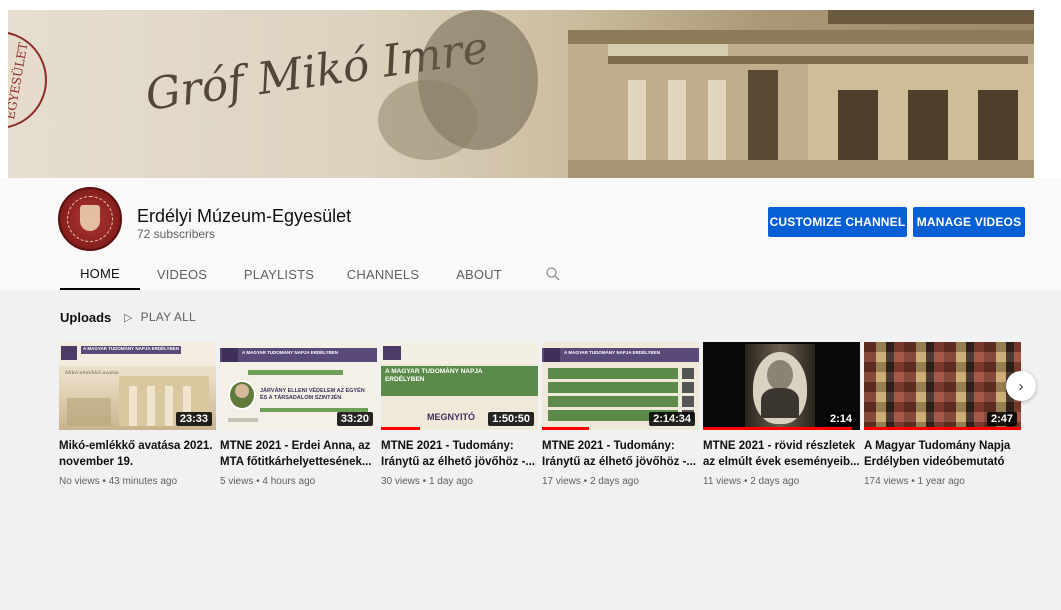  What do you see at coordinates (1021, 386) in the screenshot?
I see `chevron-right-icon: ›` at bounding box center [1021, 386].